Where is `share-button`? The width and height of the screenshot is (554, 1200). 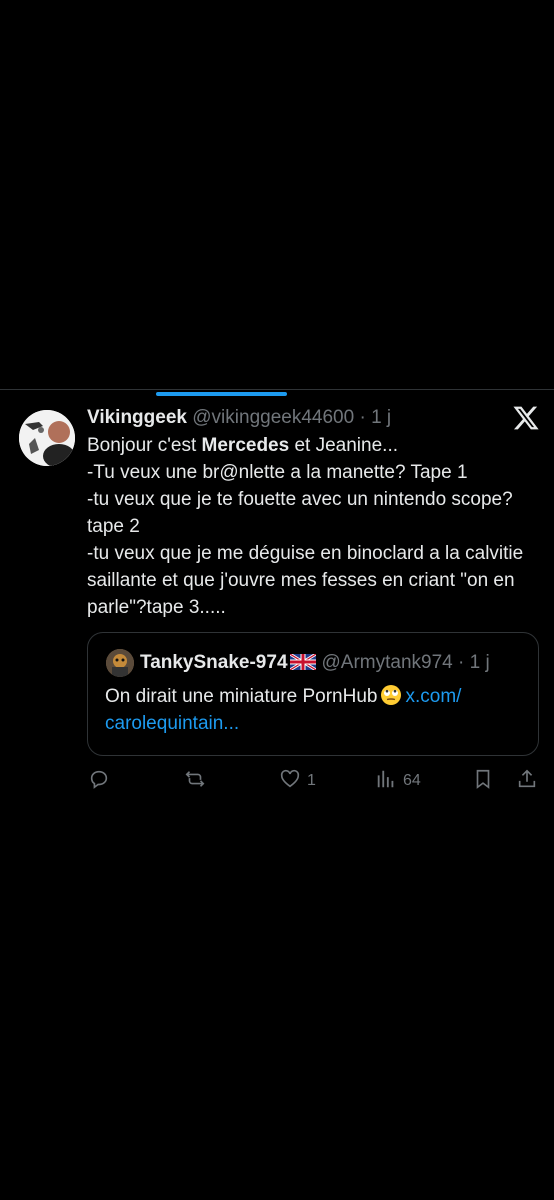
share-button is located at coordinates (527, 781).